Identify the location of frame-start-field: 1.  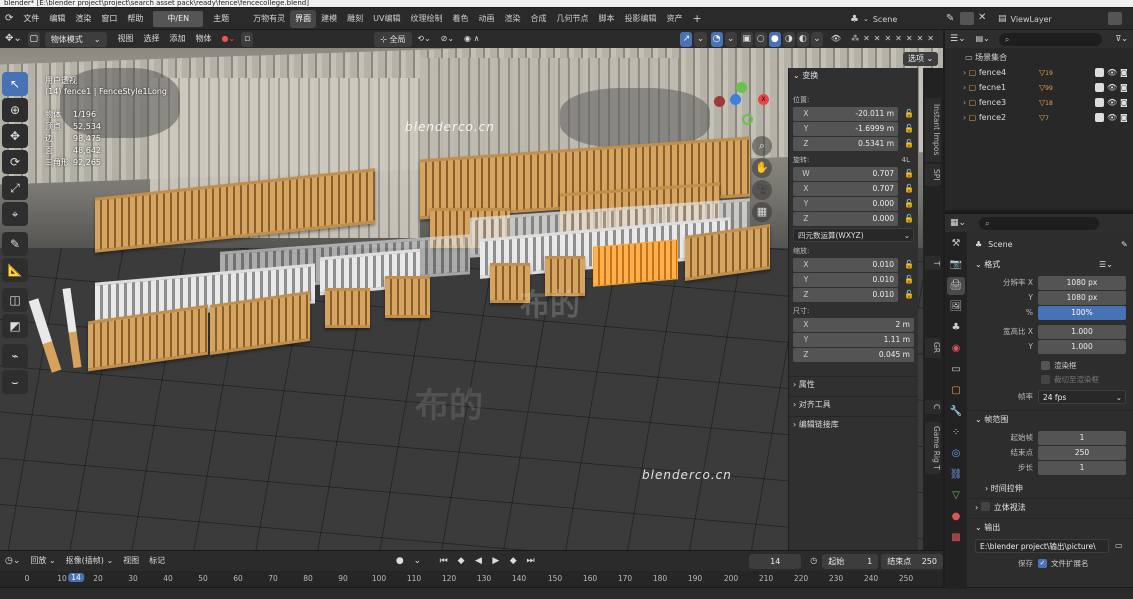
(1082, 437).